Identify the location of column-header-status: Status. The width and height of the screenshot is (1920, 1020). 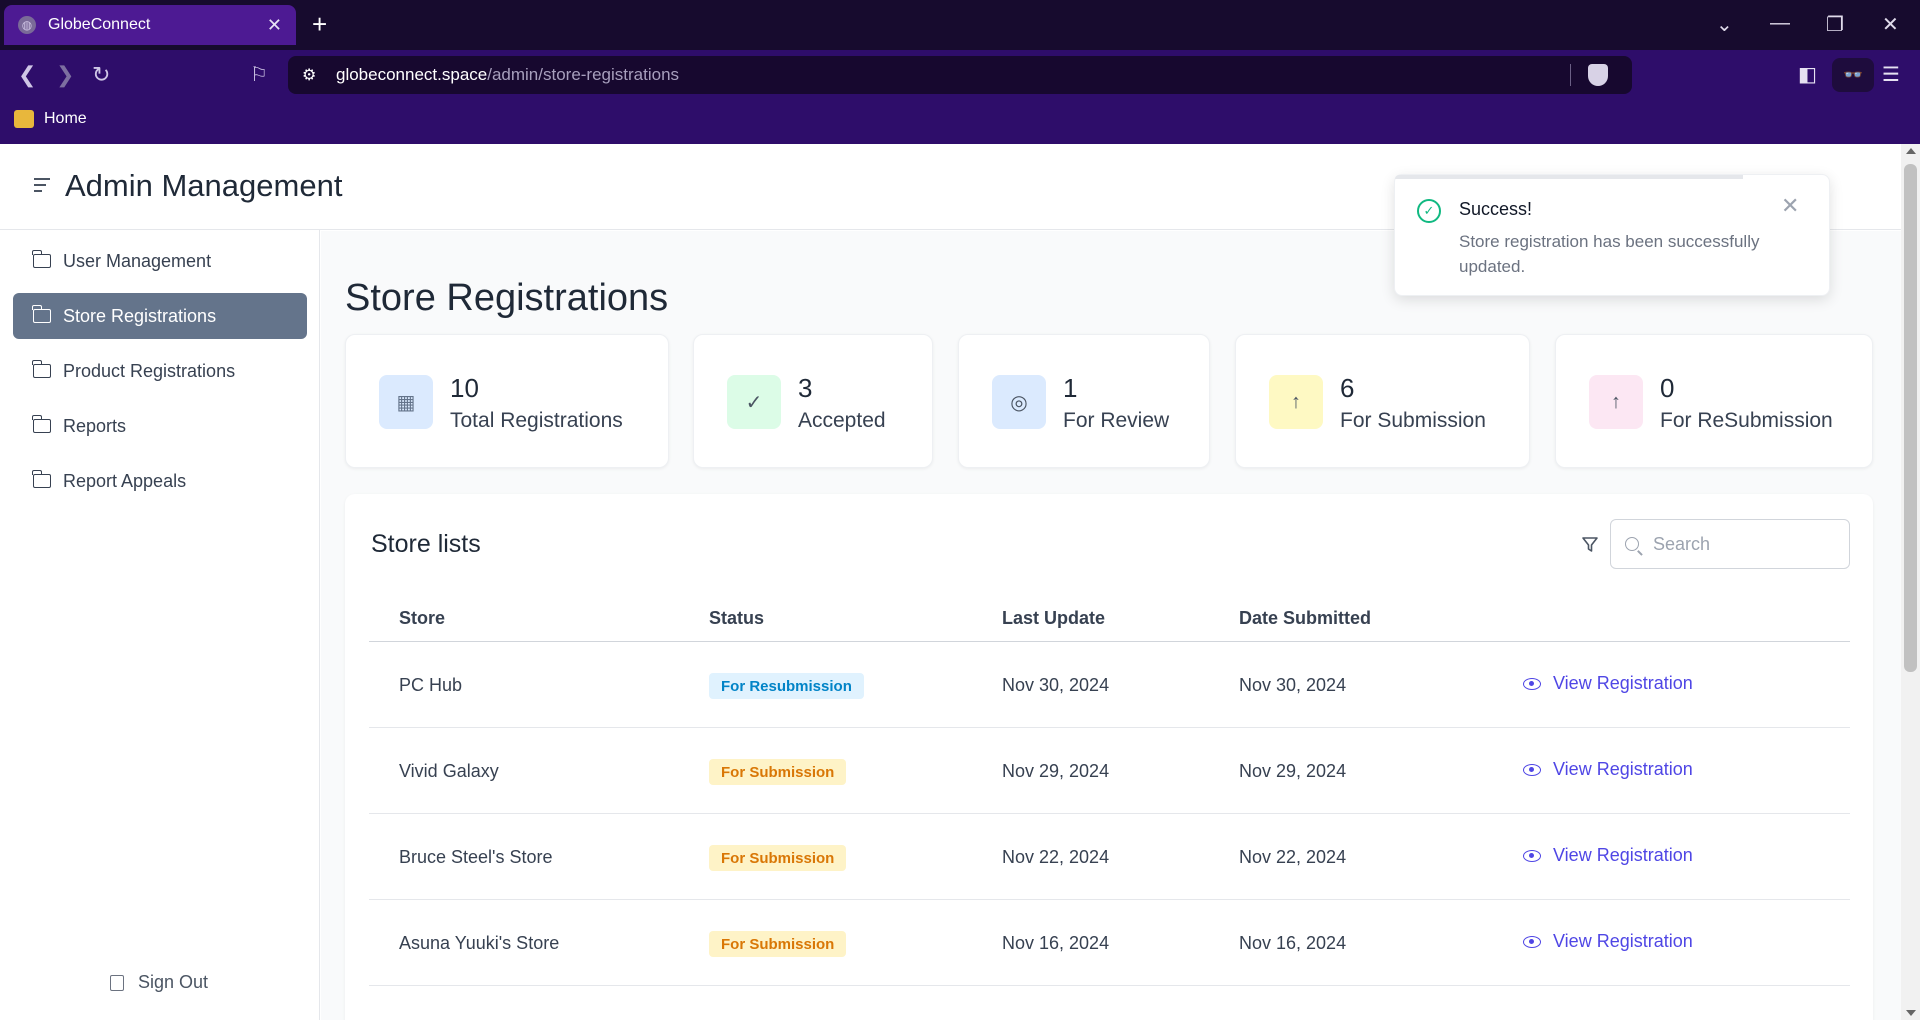
(736, 618).